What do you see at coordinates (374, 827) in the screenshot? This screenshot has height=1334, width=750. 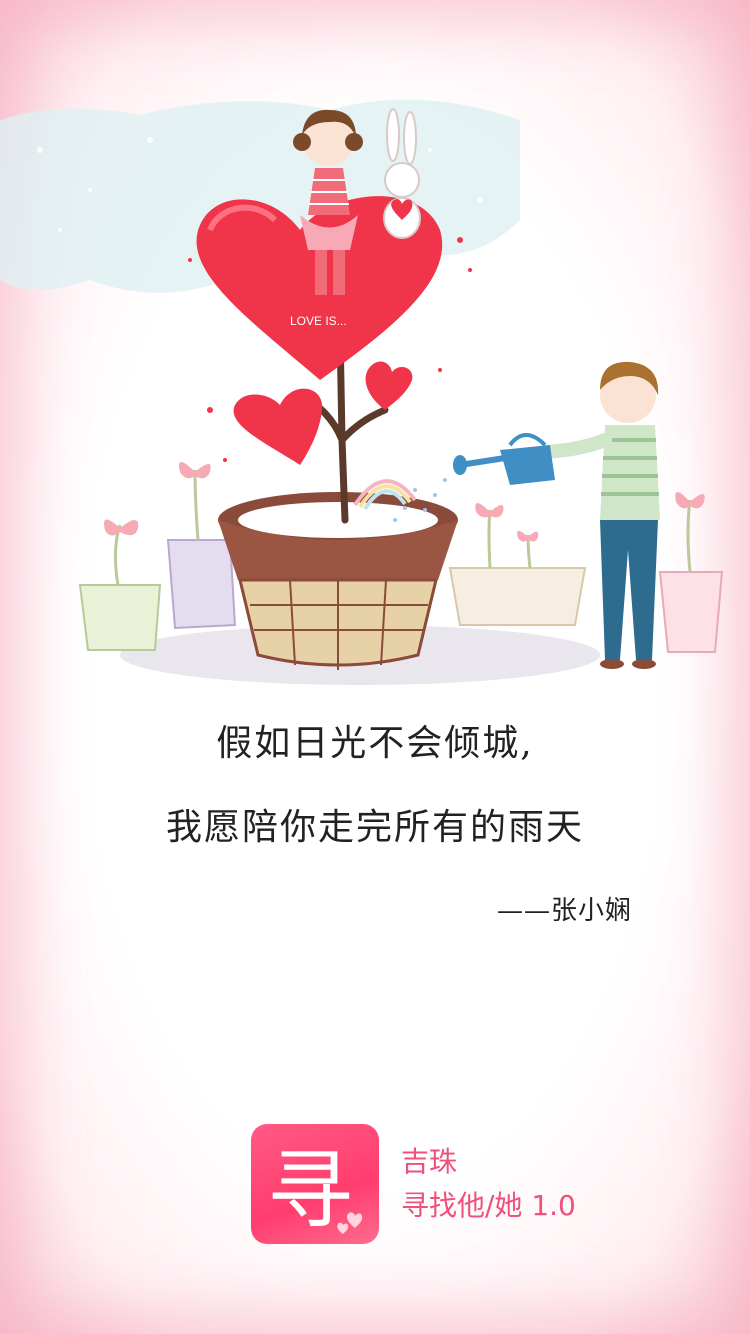 I see `poem-line-2: 我愿陪你走完所有的雨天` at bounding box center [374, 827].